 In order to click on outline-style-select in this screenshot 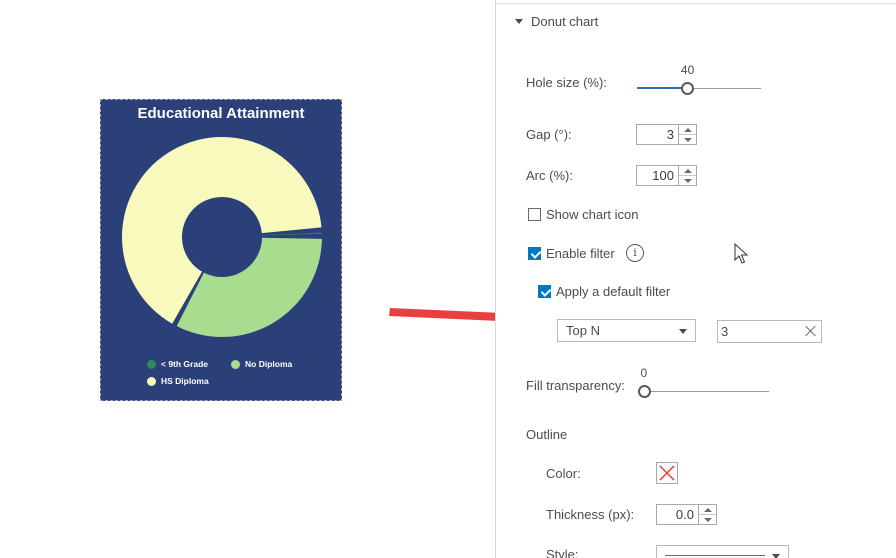, I will do `click(722, 551)`.